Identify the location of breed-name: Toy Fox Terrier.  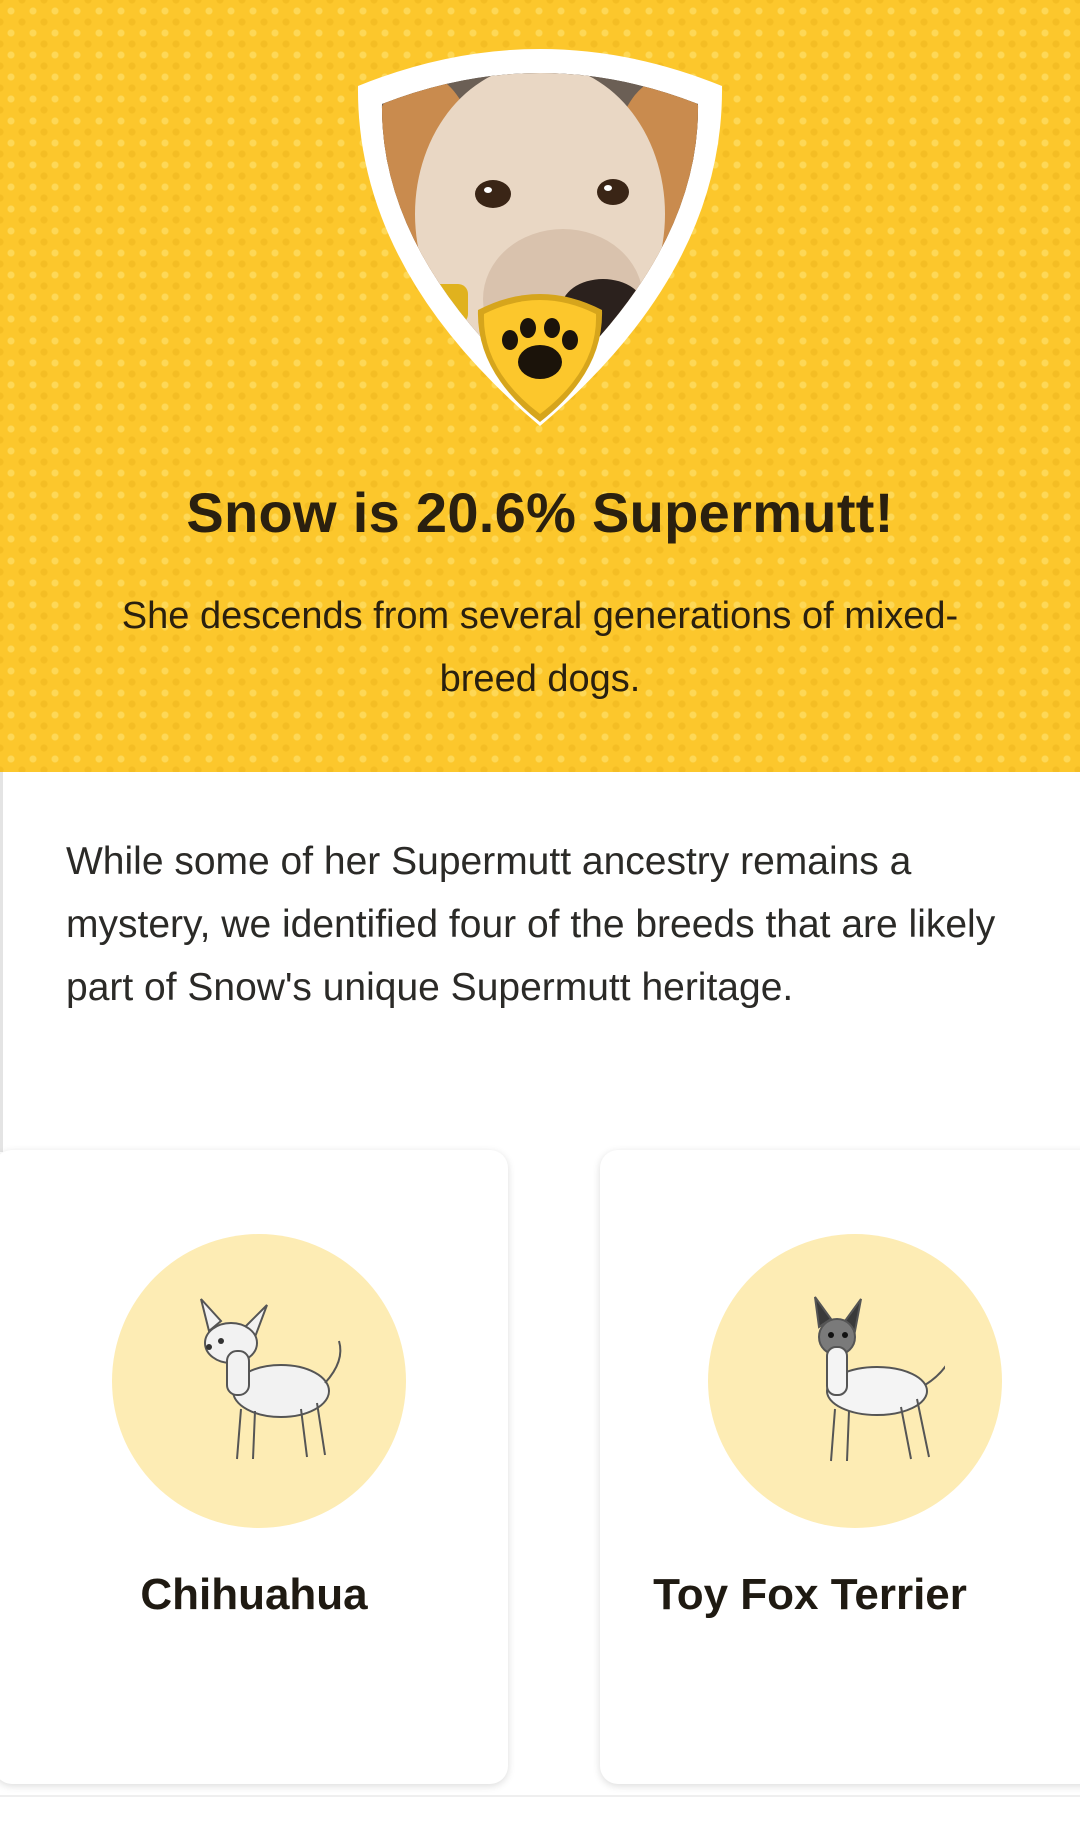
(810, 1594).